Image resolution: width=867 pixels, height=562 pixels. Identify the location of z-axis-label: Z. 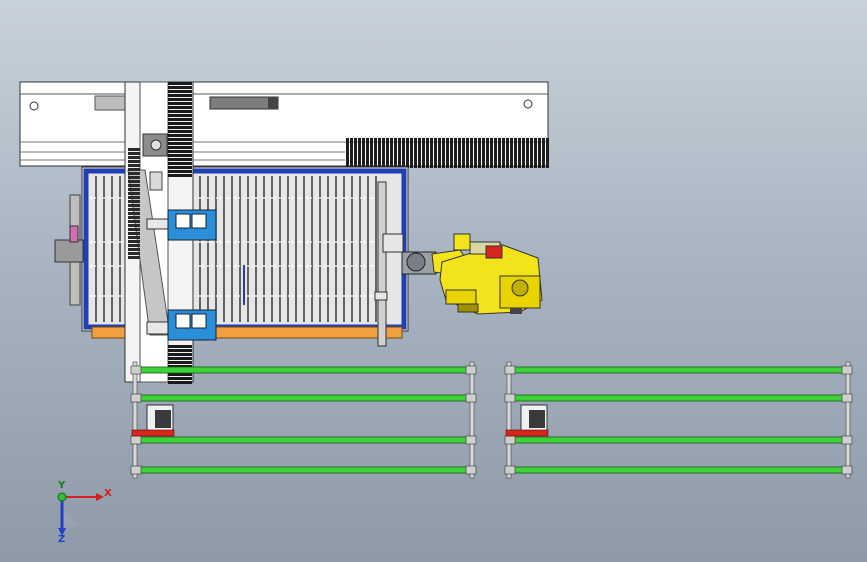
(62, 539).